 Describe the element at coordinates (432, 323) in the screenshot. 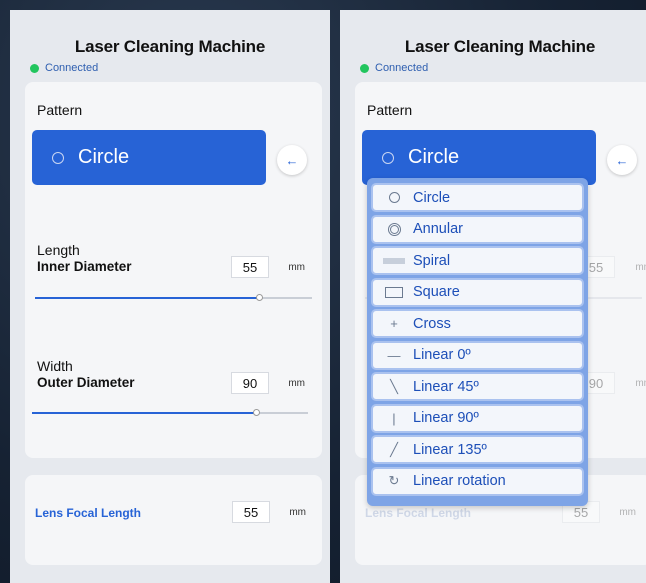

I see `pattern-option-label: Cross` at that location.